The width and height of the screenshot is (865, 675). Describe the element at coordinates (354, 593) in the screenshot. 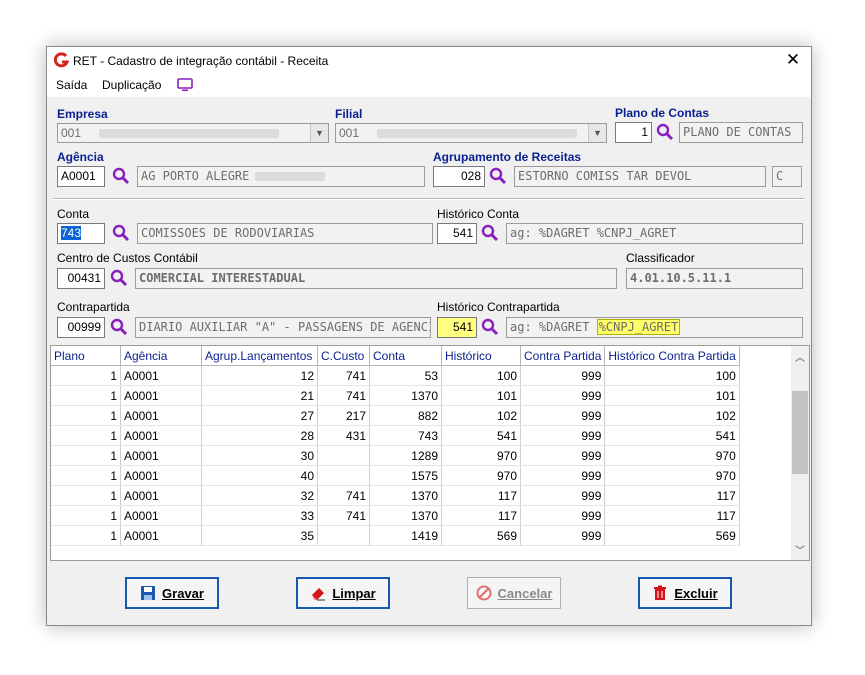

I see `limpar-label: Limpar` at that location.